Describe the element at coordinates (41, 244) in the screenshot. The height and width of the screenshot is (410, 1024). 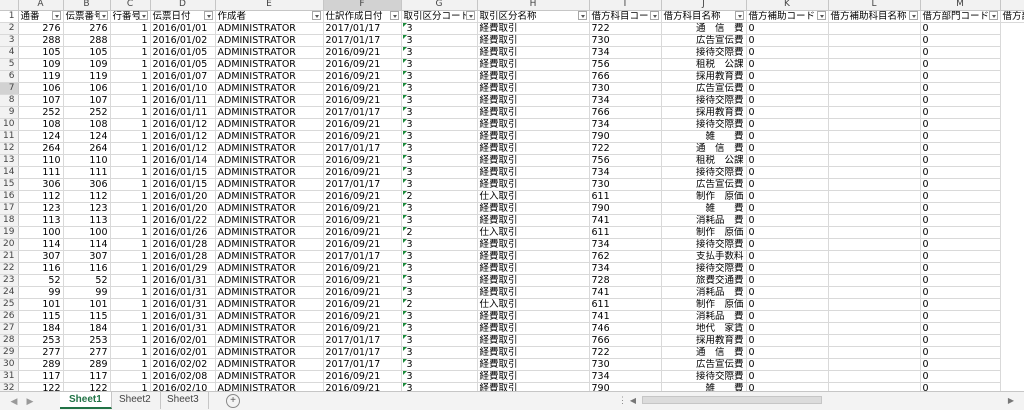
I see `table-cell: 114` at that location.